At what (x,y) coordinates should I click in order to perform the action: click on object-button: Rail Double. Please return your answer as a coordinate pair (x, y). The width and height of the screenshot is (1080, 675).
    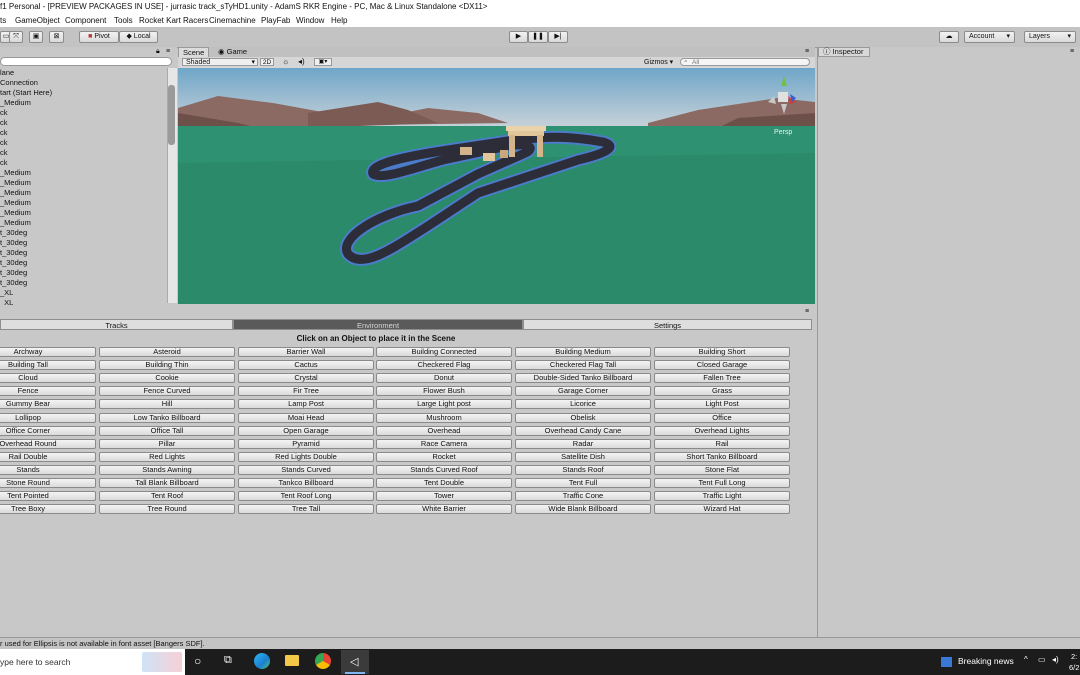
    Looking at the image, I should click on (48, 456).